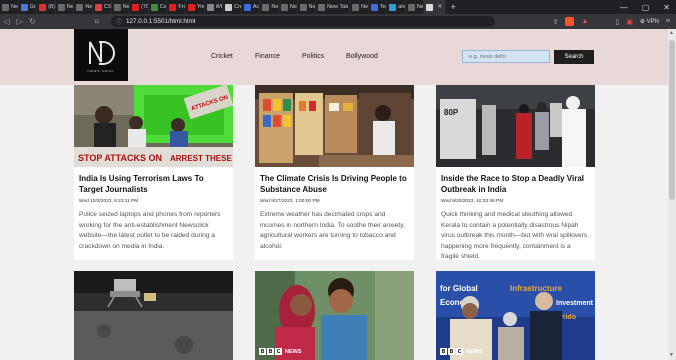 Image resolution: width=676 pixels, height=360 pixels. I want to click on nav-item-bollywood: Bollywood, so click(362, 56).